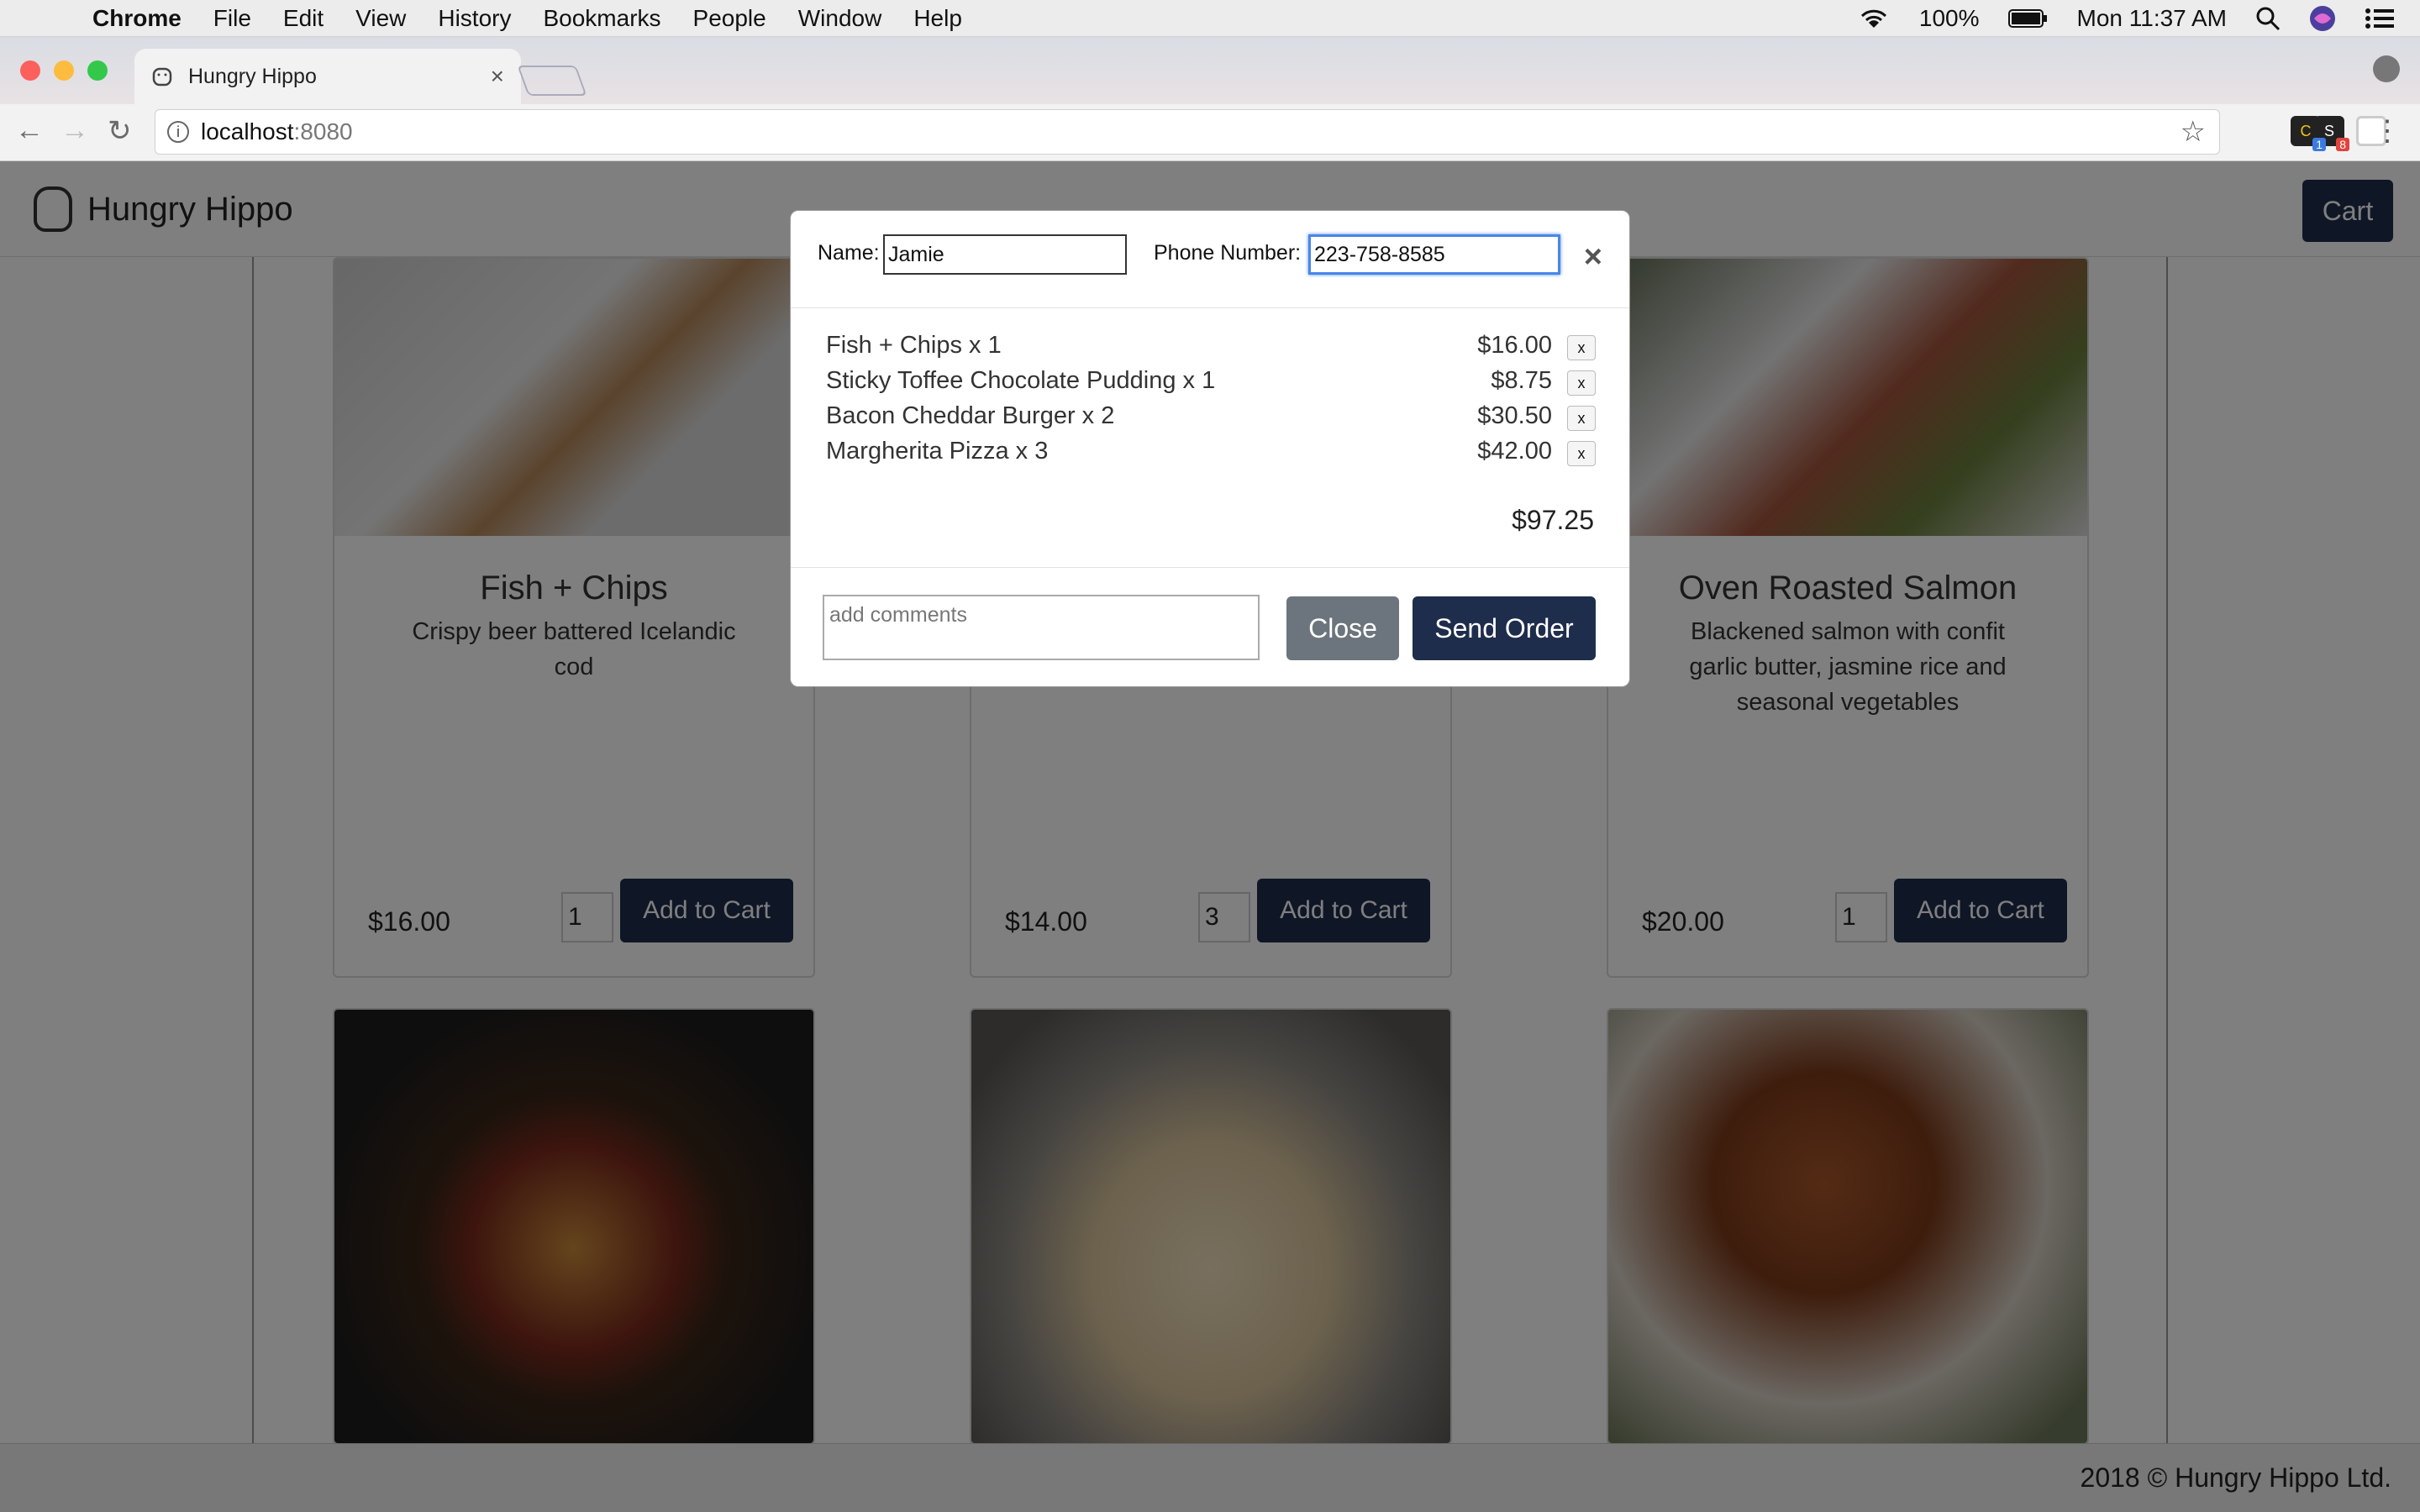  I want to click on menu-help: Help, so click(937, 18).